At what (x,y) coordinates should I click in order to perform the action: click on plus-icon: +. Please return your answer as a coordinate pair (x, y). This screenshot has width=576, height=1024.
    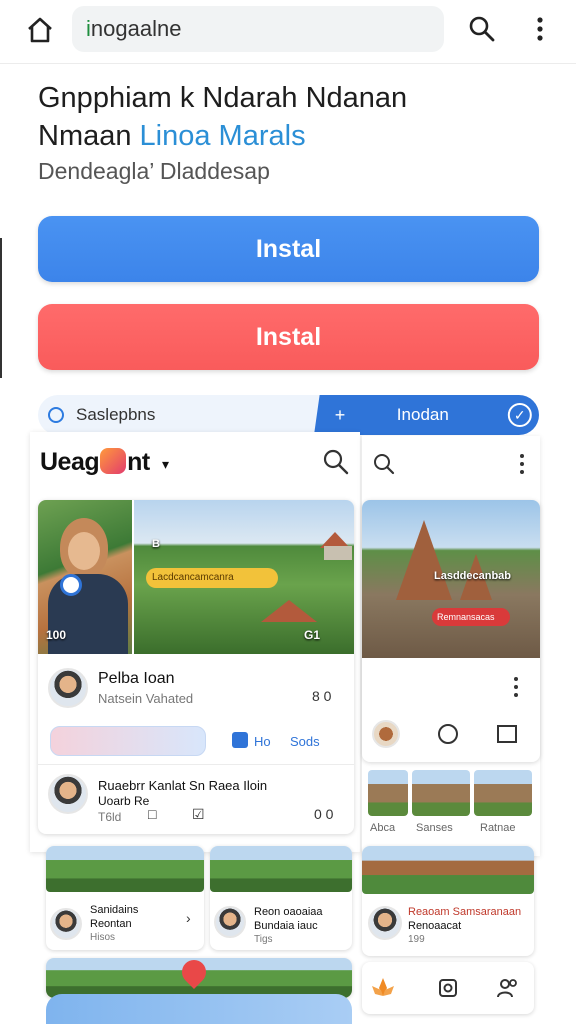
    Looking at the image, I should click on (340, 415).